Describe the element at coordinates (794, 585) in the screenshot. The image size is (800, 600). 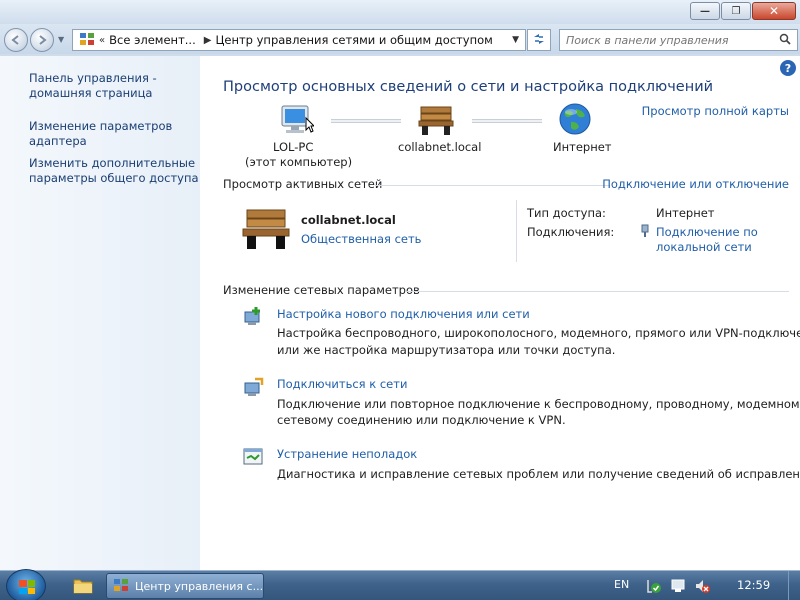
I see `show-desktop-button` at that location.